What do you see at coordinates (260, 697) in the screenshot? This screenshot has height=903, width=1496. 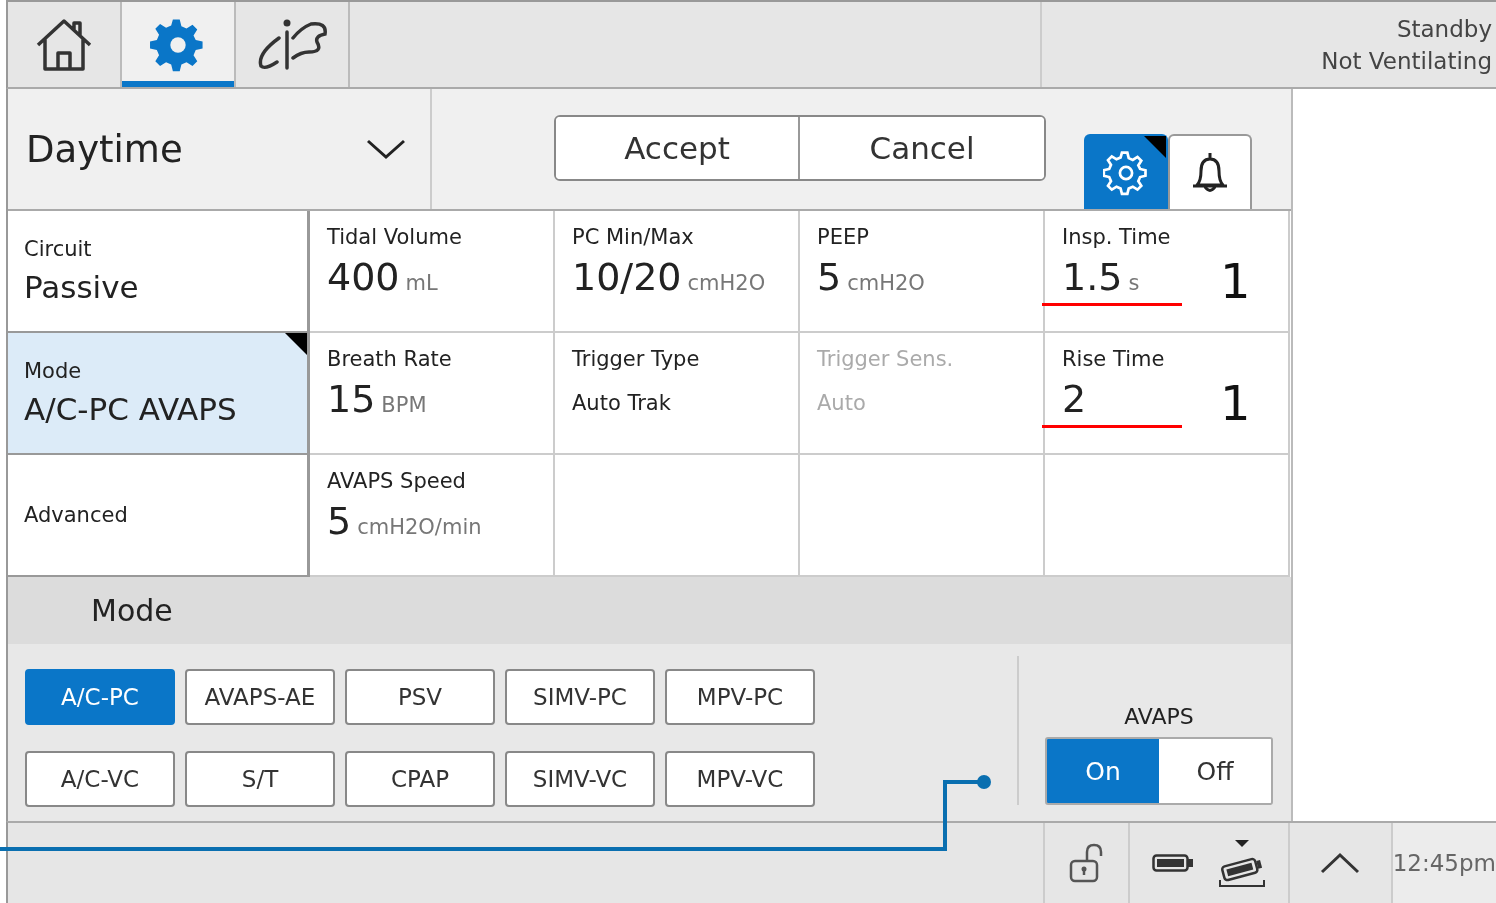 I see `mode-option: AVAPS-AE` at bounding box center [260, 697].